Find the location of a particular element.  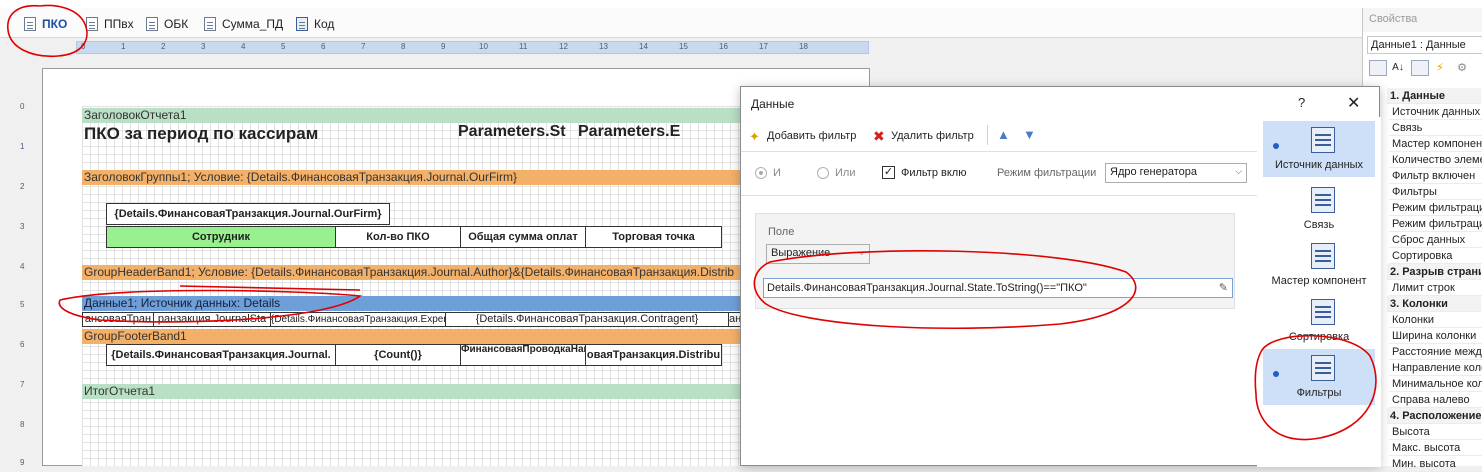

header-cell-point: Торговая точка is located at coordinates (653, 237).